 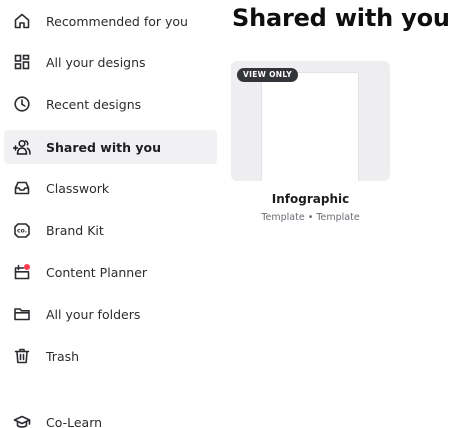 I want to click on sidebar-item-recent-designs: Recent designs, so click(x=110, y=104).